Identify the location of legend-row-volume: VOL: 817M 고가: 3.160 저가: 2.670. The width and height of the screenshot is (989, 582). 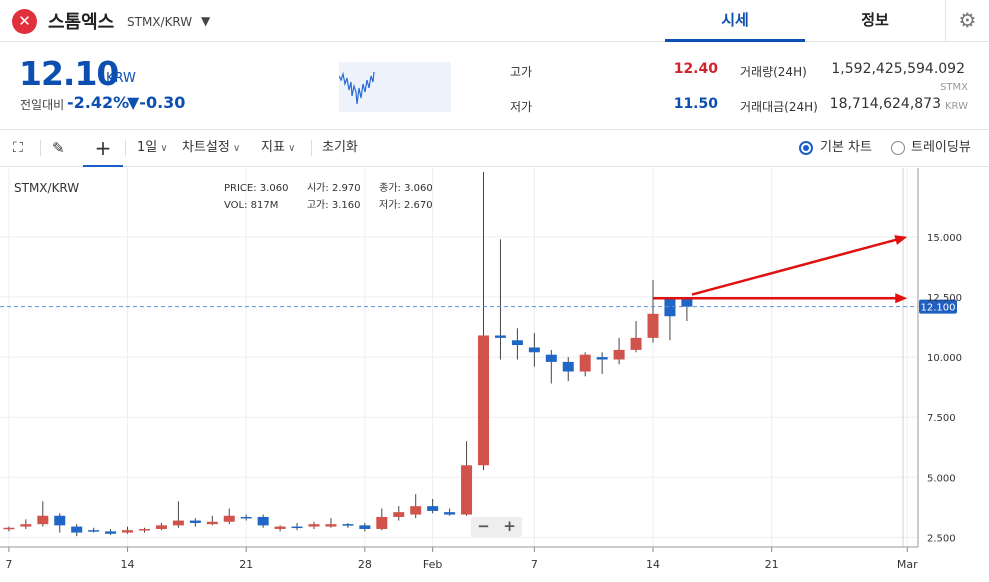
(328, 205).